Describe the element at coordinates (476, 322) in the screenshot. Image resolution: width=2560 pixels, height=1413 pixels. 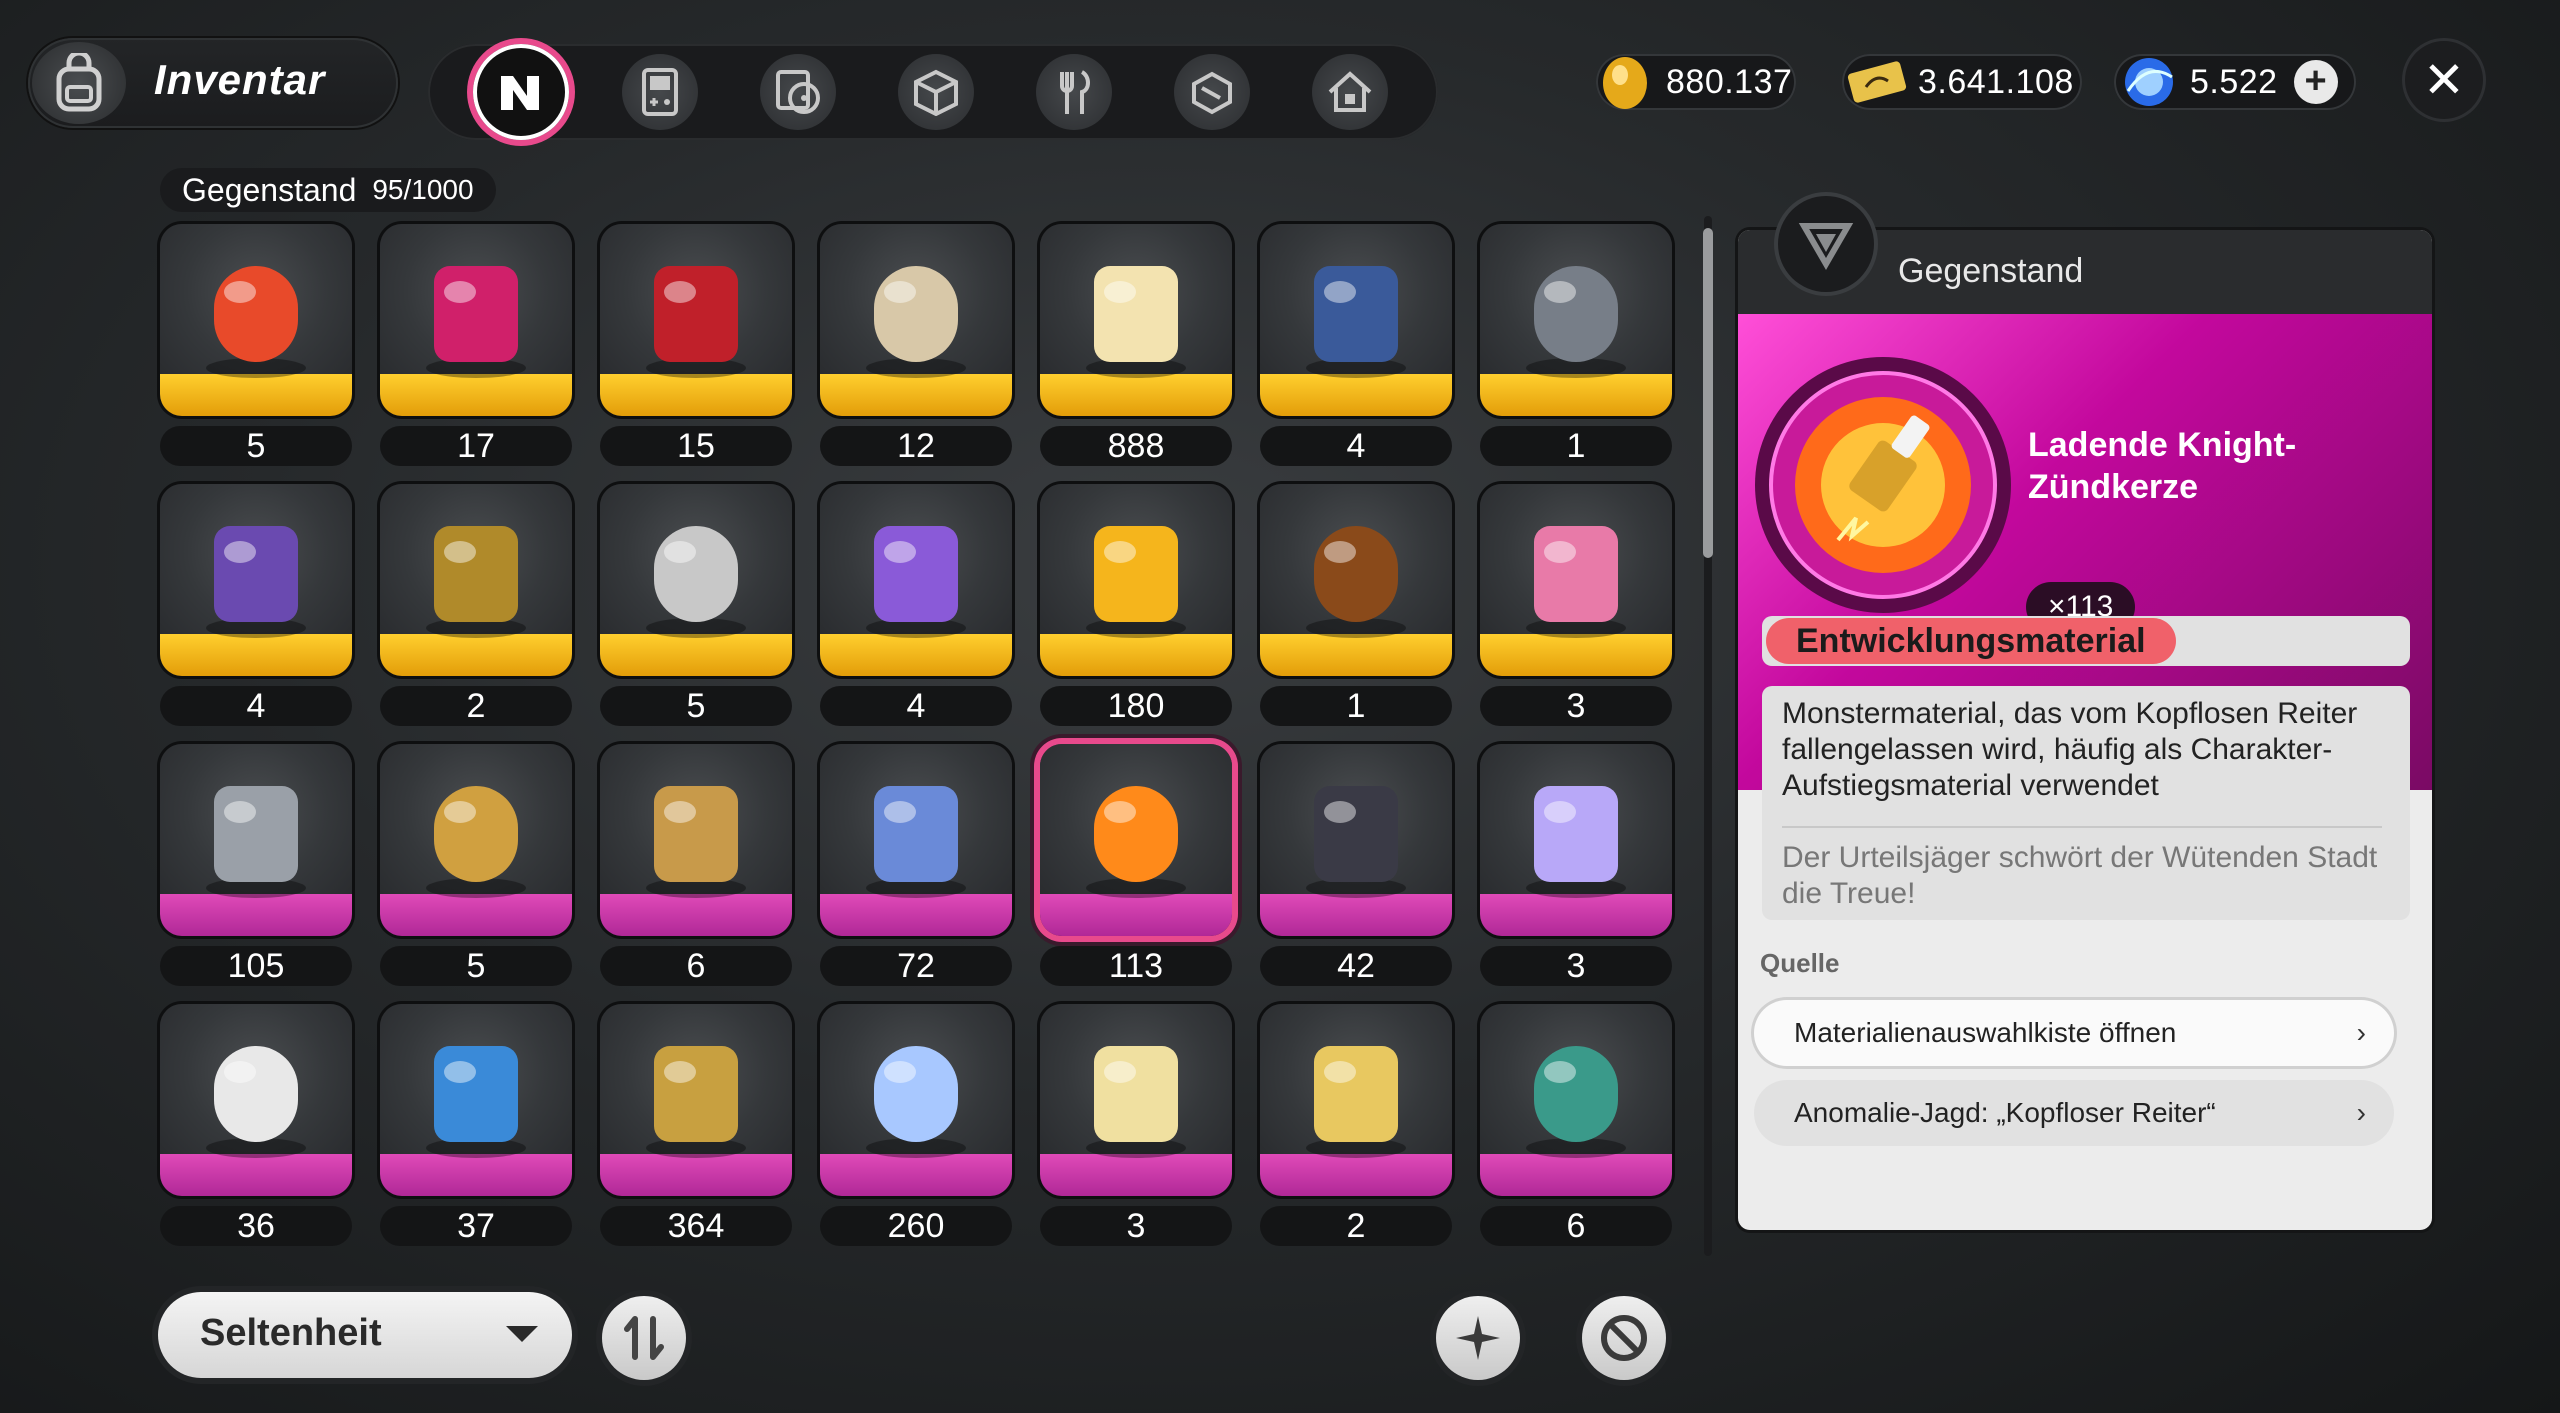
I see `wax-seal-icon` at that location.